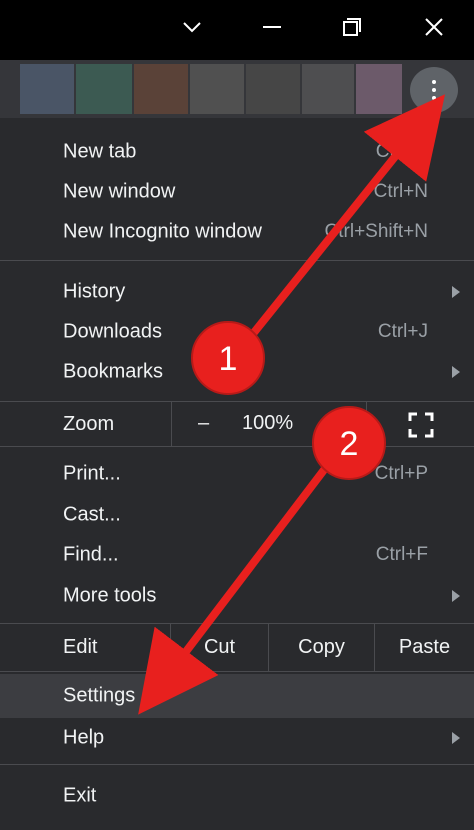 This screenshot has width=474, height=830. What do you see at coordinates (237, 696) in the screenshot?
I see `menu-item-settings: Settings` at bounding box center [237, 696].